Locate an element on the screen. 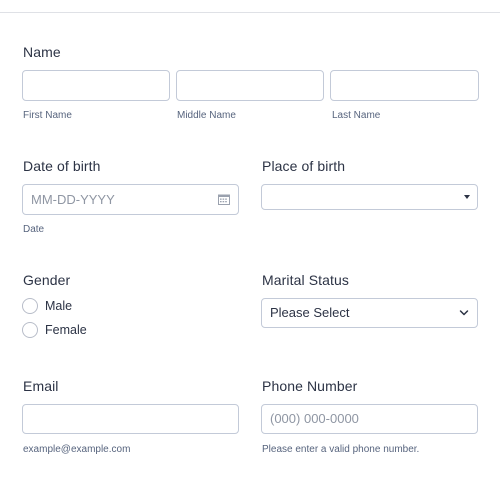 This screenshot has width=500, height=484. first-name-sublabel: First Name is located at coordinates (47, 115).